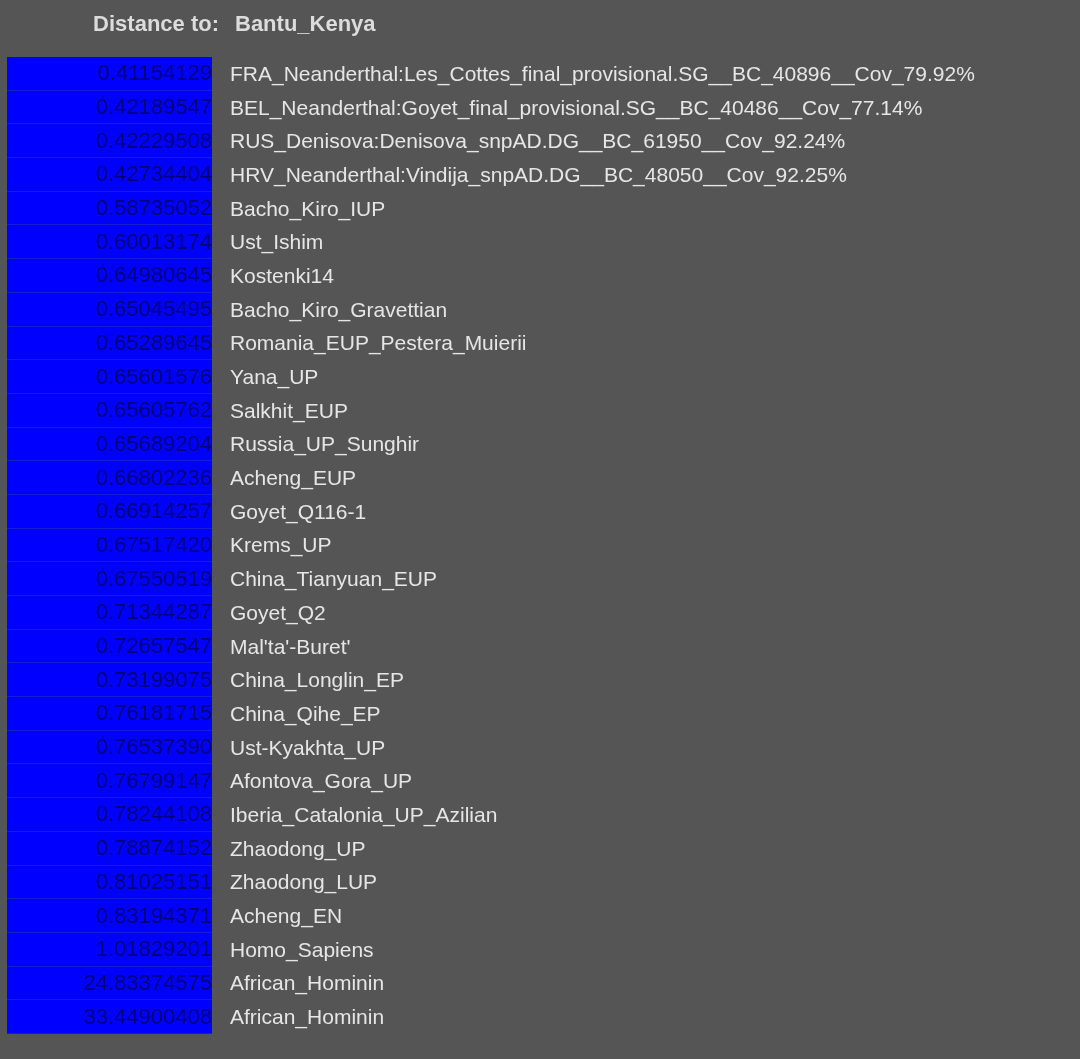 The width and height of the screenshot is (1080, 1059). Describe the element at coordinates (109, 613) in the screenshot. I see `distance-cell: 0.71344287` at that location.